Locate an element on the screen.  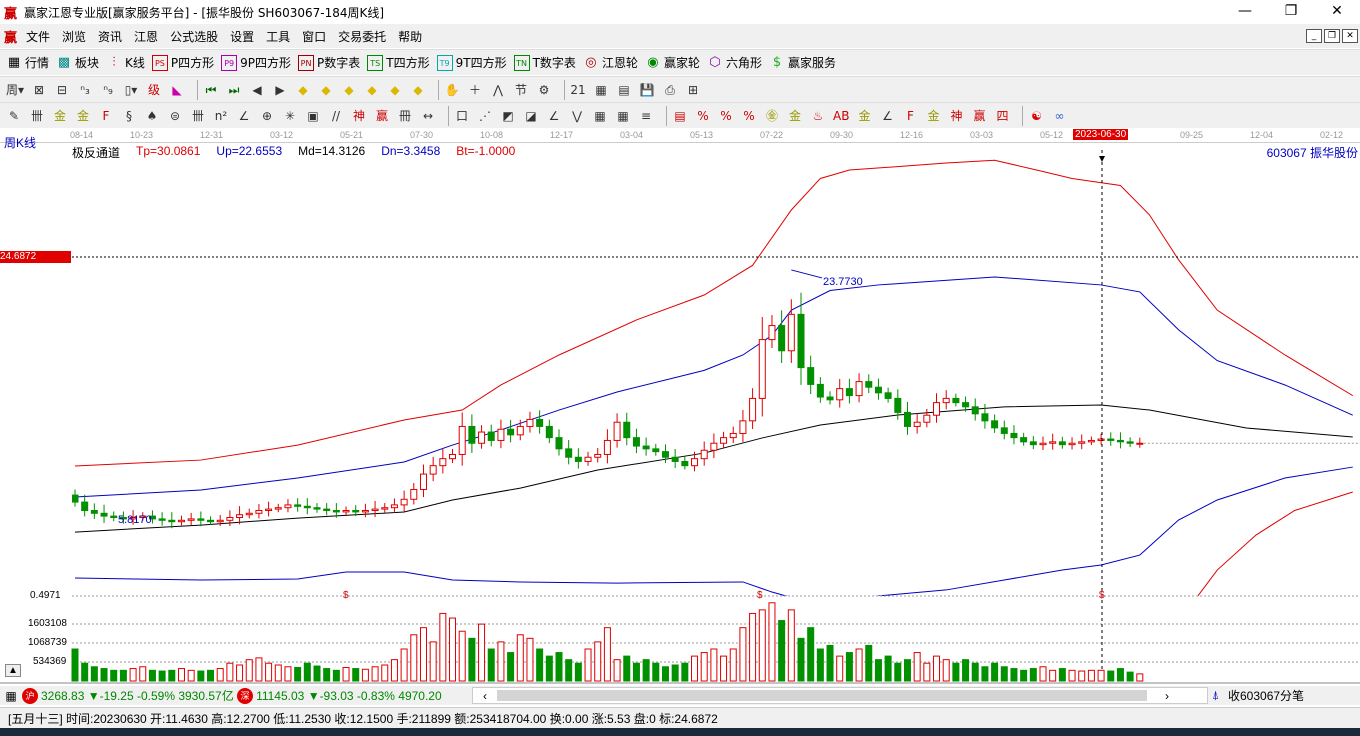
sh-index-badge: 沪 is located at coordinates (30, 695).